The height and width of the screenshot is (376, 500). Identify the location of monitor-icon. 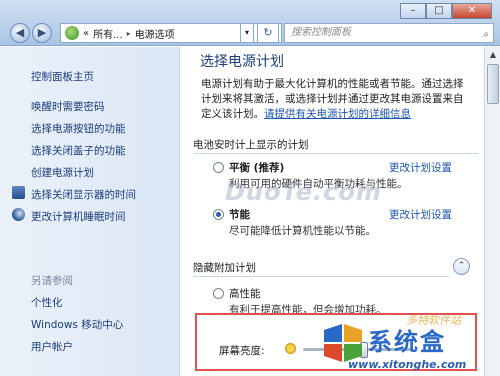
(18, 192).